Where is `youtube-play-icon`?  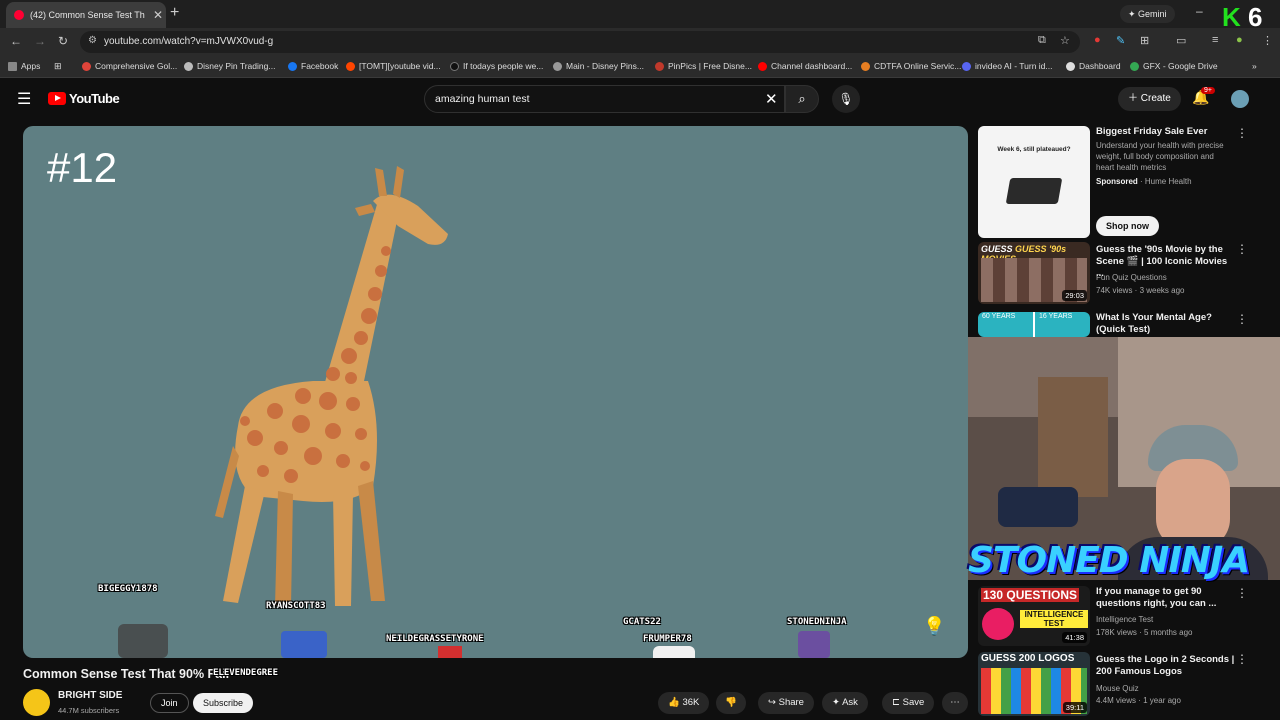 youtube-play-icon is located at coordinates (57, 98).